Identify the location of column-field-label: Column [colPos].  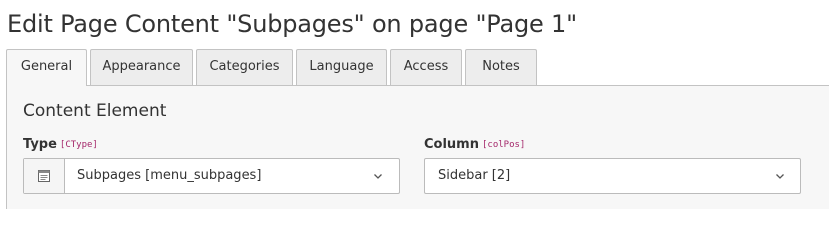
(474, 145).